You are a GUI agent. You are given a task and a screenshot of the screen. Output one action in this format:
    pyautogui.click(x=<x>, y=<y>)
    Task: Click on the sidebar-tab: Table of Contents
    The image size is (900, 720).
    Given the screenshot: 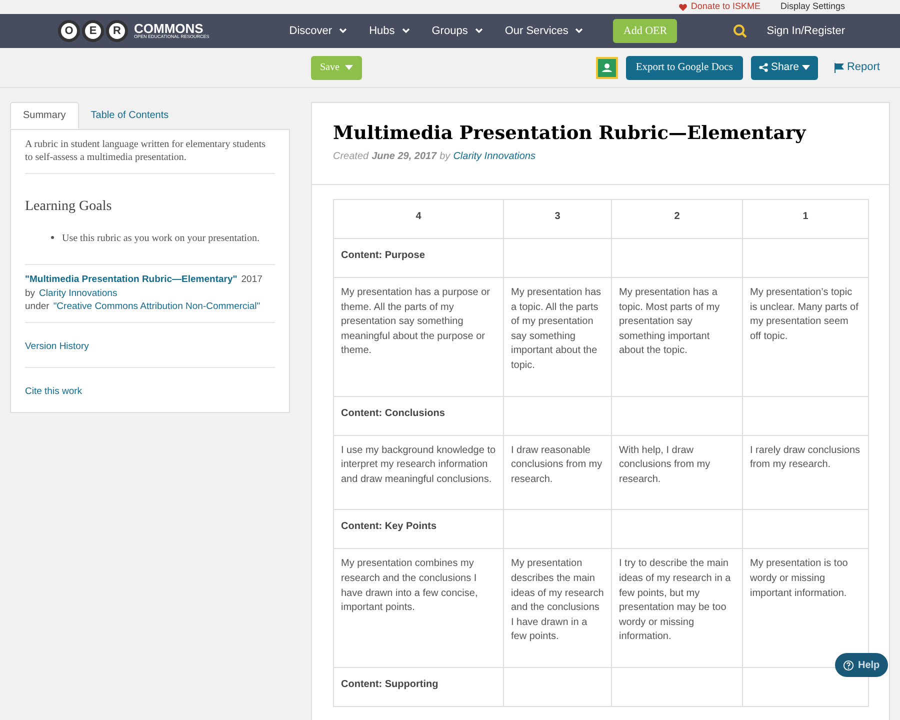 What is the action you would take?
    pyautogui.click(x=129, y=115)
    